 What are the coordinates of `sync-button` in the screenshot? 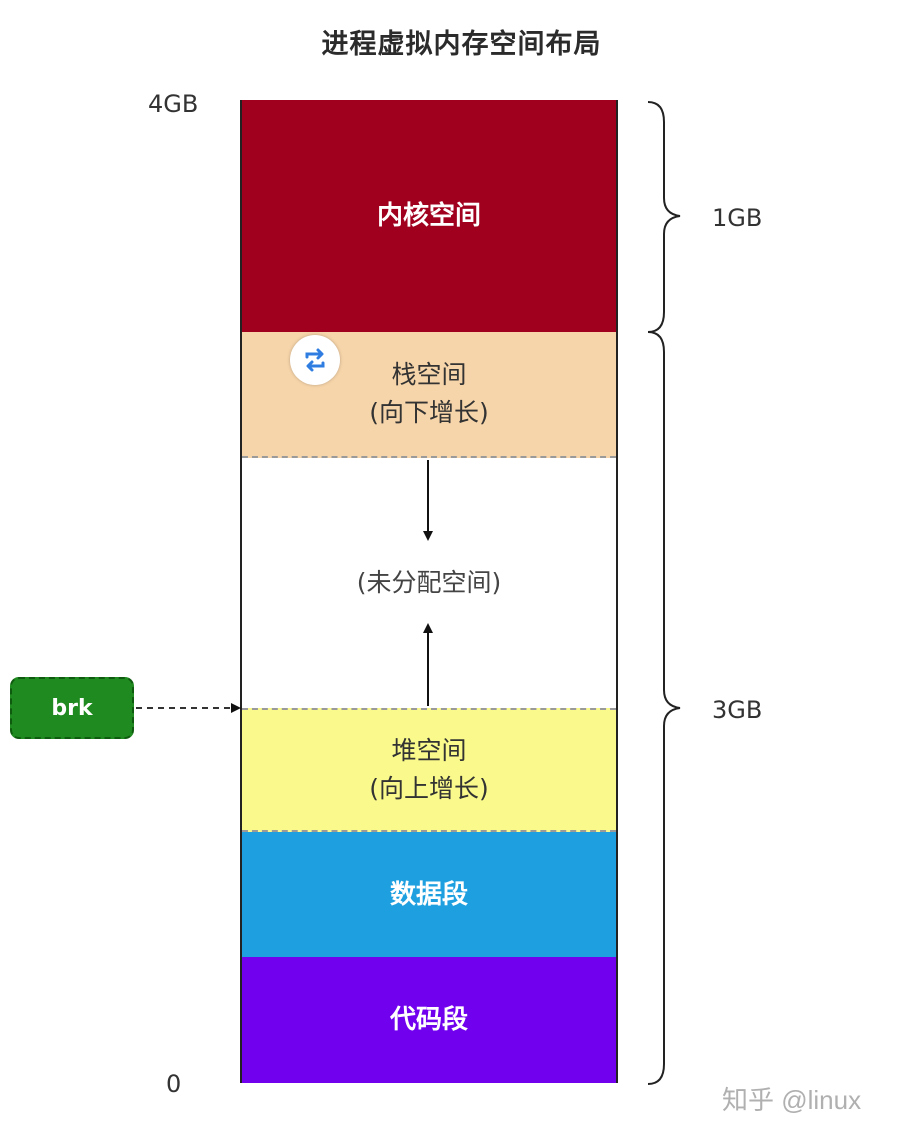 It's located at (315, 360).